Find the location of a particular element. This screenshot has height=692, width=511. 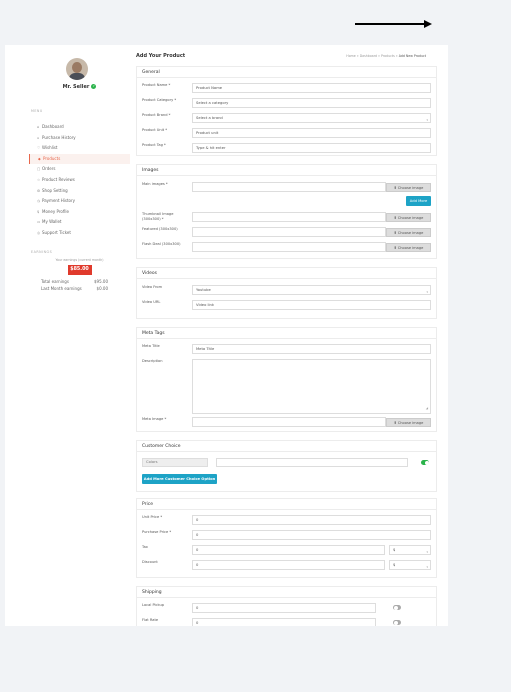

flat-rate-row: Flat Rate 0 is located at coordinates (286, 622).